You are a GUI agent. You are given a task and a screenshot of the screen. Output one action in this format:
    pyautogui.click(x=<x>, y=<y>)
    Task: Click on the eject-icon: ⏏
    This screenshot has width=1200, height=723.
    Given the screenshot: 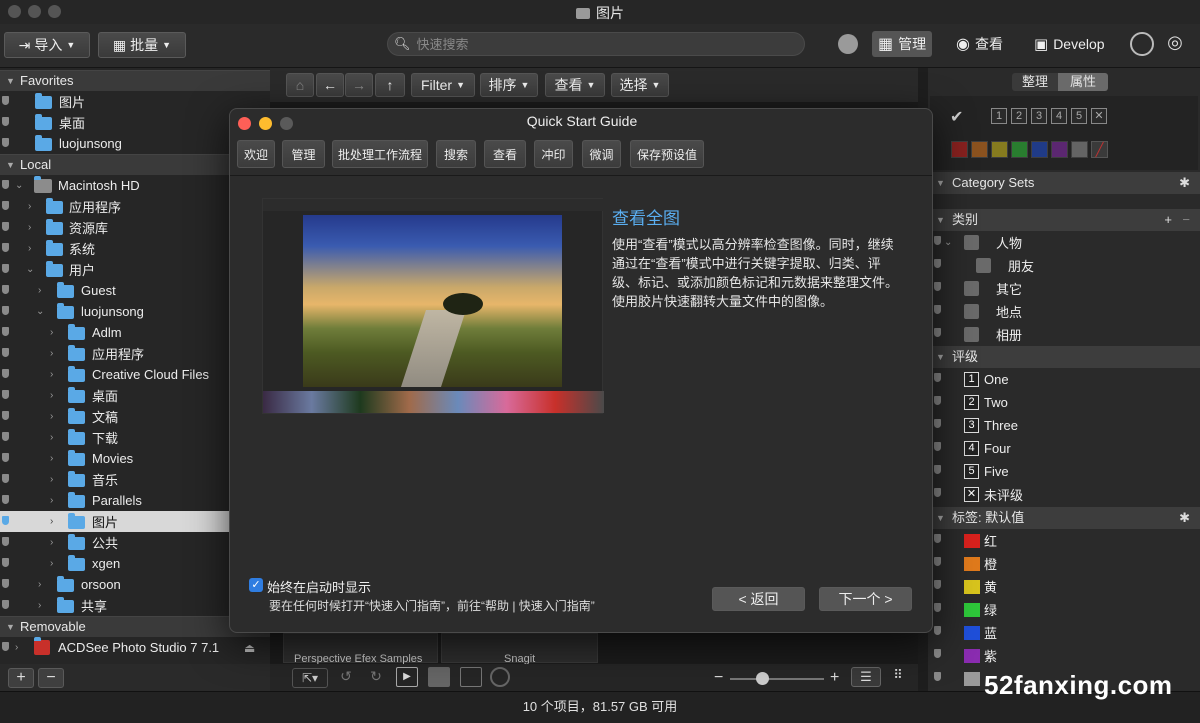 What is the action you would take?
    pyautogui.click(x=249, y=648)
    